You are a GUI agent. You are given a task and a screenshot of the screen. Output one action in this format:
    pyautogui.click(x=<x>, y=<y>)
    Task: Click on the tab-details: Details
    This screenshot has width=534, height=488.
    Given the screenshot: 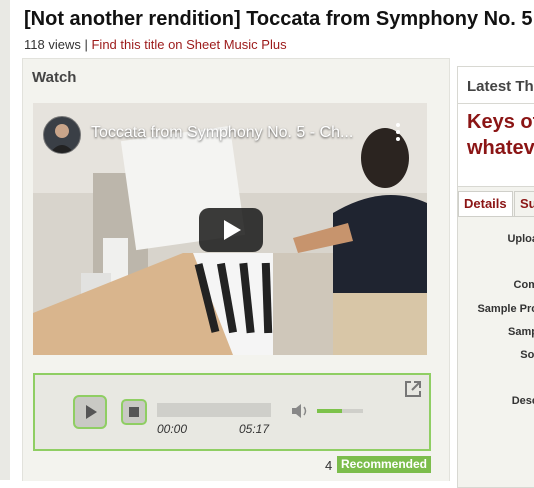 What is the action you would take?
    pyautogui.click(x=485, y=203)
    